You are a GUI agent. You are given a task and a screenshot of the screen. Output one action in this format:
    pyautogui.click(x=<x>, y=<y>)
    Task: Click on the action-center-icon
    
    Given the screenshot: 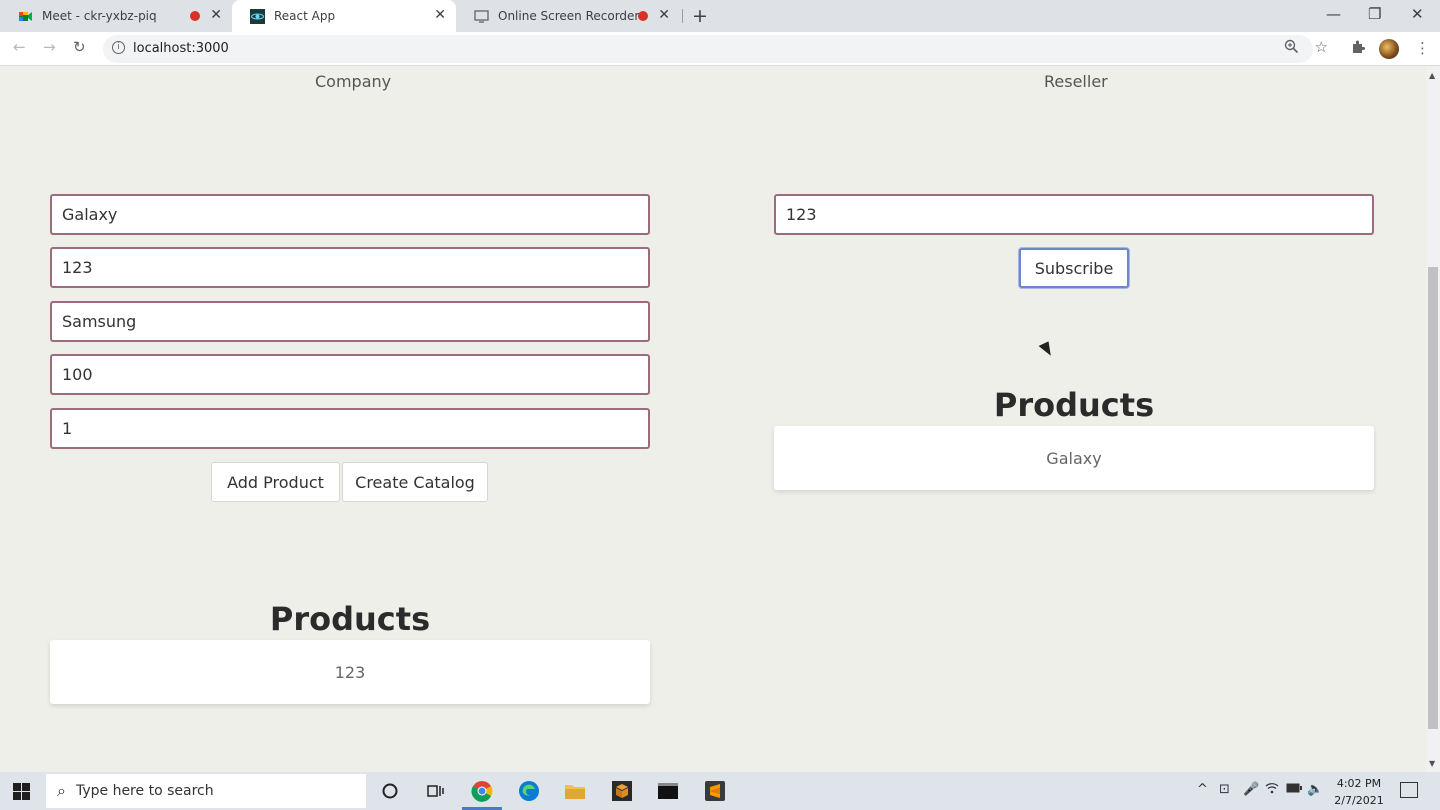 What is the action you would take?
    pyautogui.click(x=1409, y=790)
    